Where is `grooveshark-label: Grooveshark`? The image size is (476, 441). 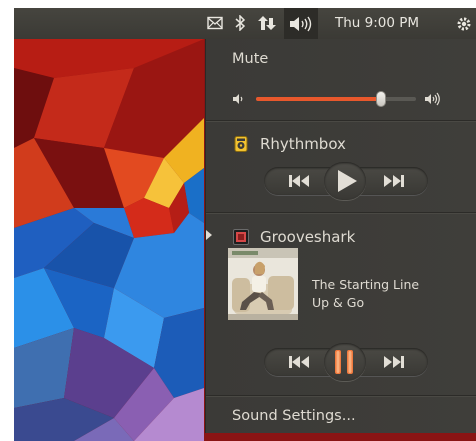
grooveshark-label: Grooveshark is located at coordinates (307, 237).